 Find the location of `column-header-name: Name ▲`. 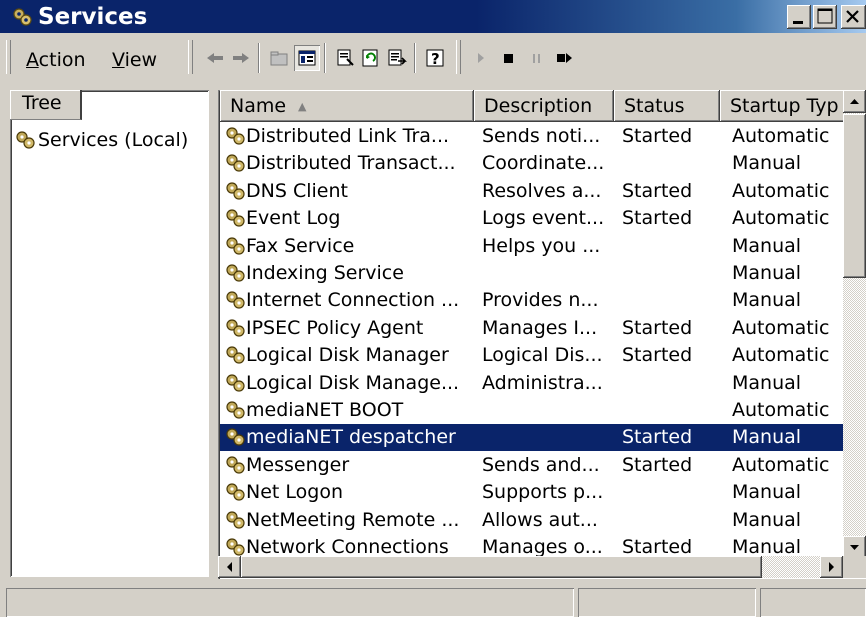

column-header-name: Name ▲ is located at coordinates (347, 106).